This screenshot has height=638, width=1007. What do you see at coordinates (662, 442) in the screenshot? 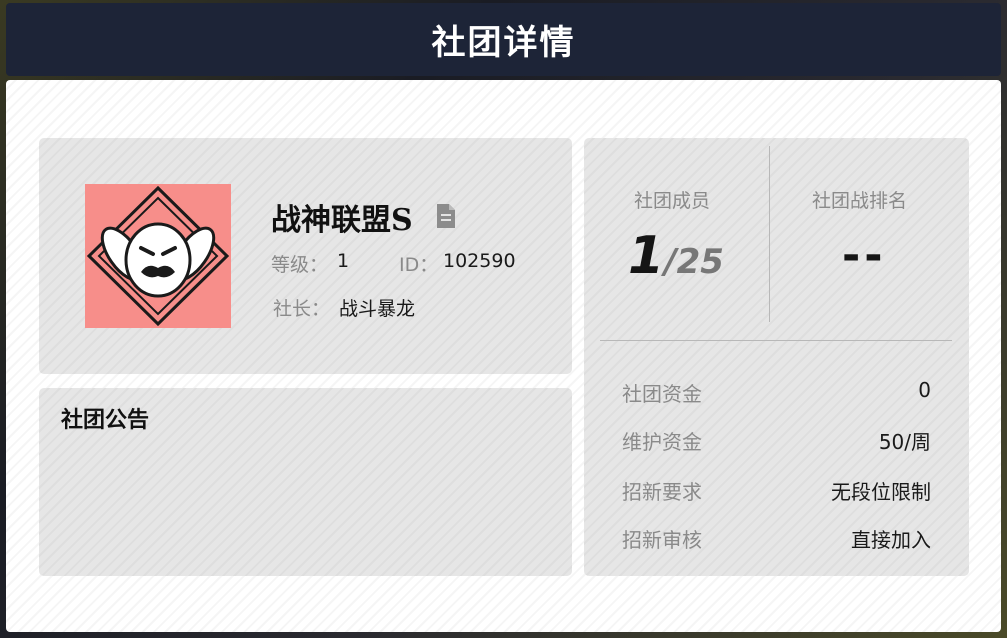
I see `detail-label-maintenance: 维护资金` at bounding box center [662, 442].